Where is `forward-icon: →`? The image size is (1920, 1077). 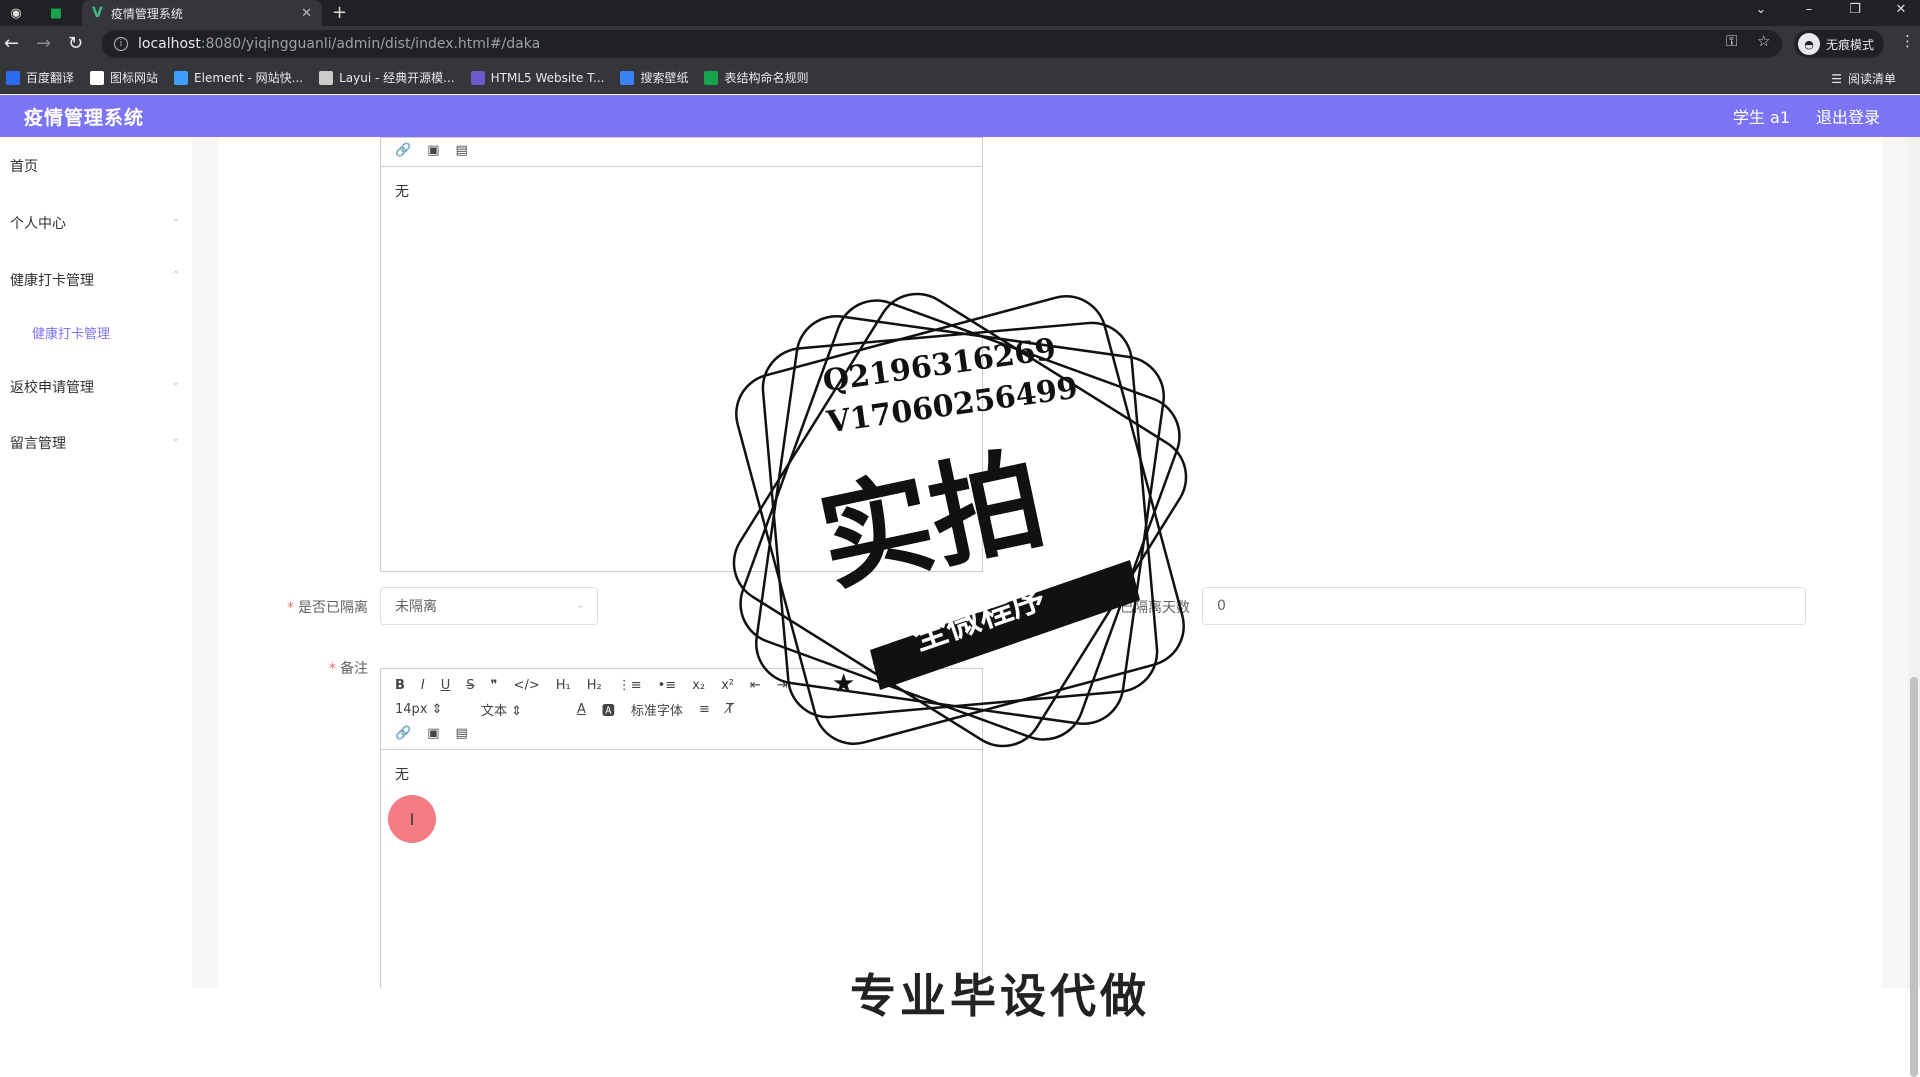 forward-icon: → is located at coordinates (43, 43).